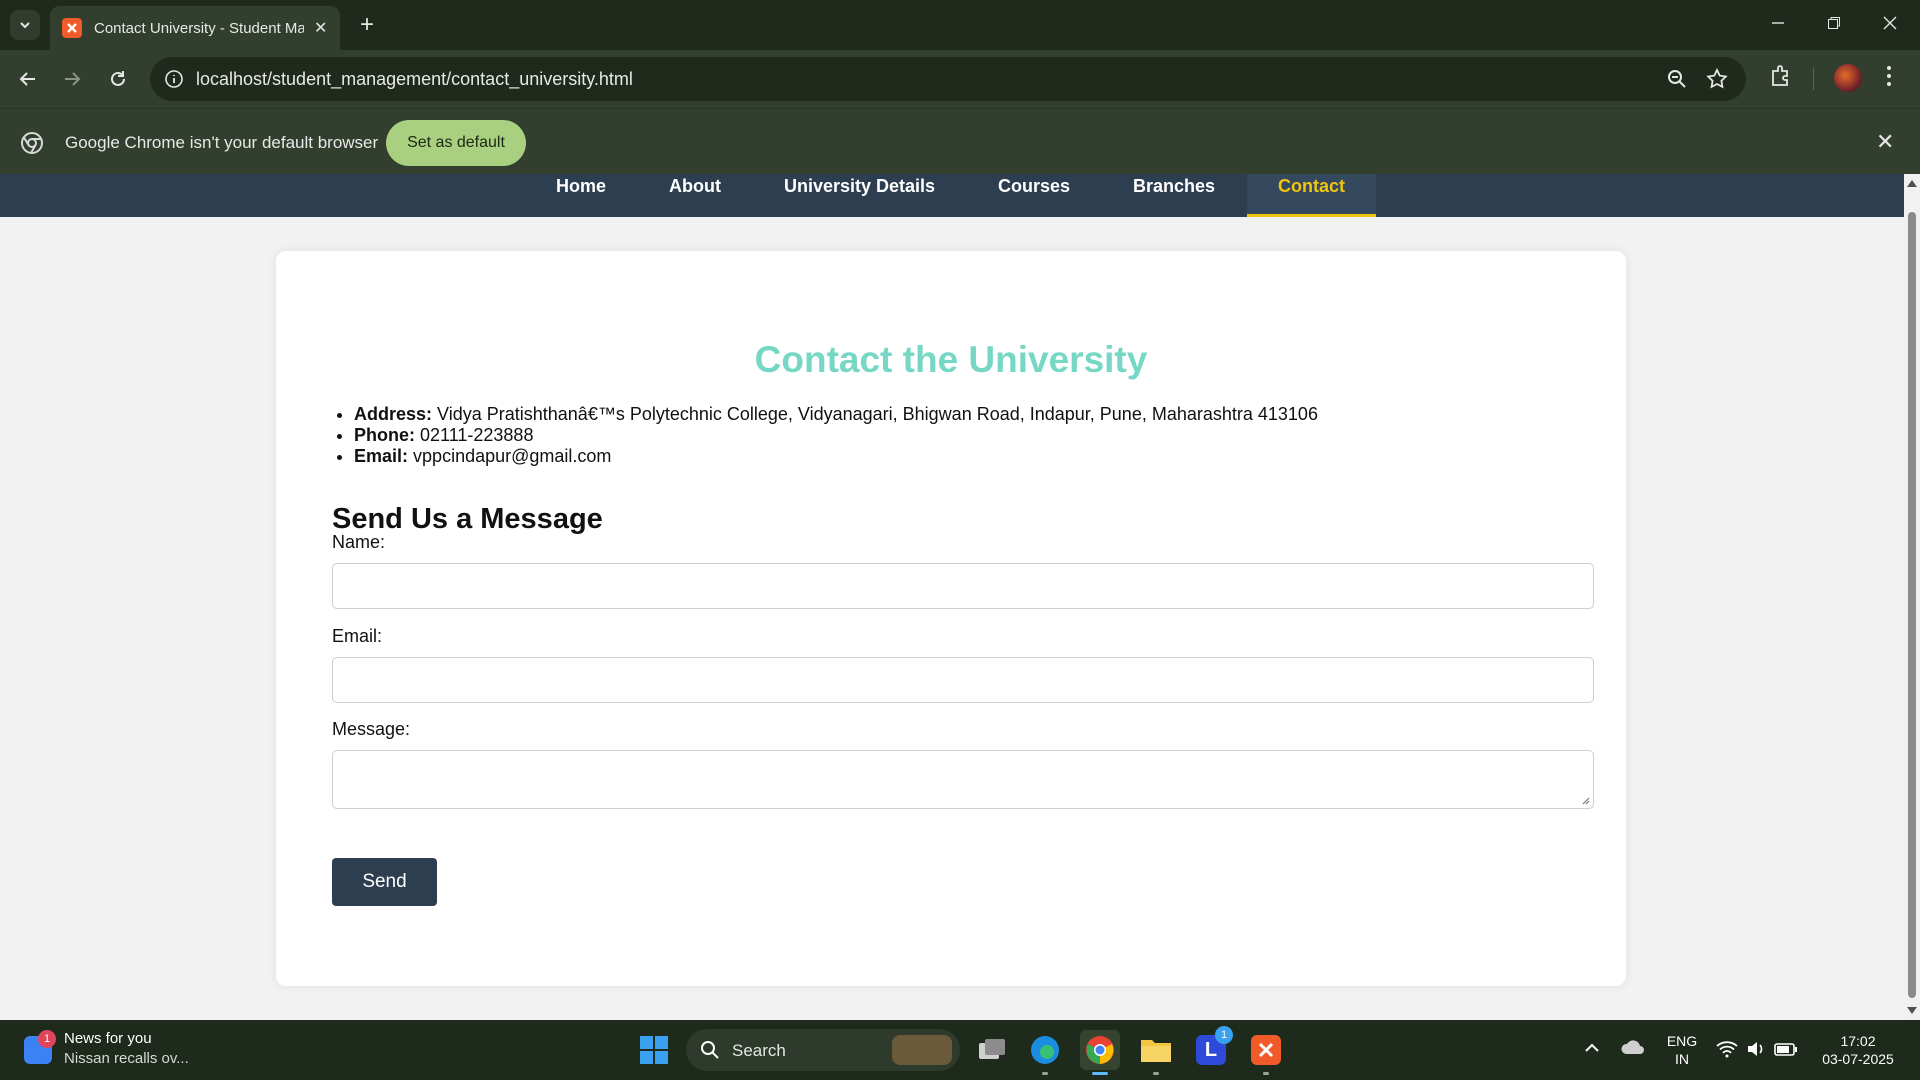 The height and width of the screenshot is (1080, 1920). What do you see at coordinates (1781, 76) in the screenshot?
I see `extensions-icon` at bounding box center [1781, 76].